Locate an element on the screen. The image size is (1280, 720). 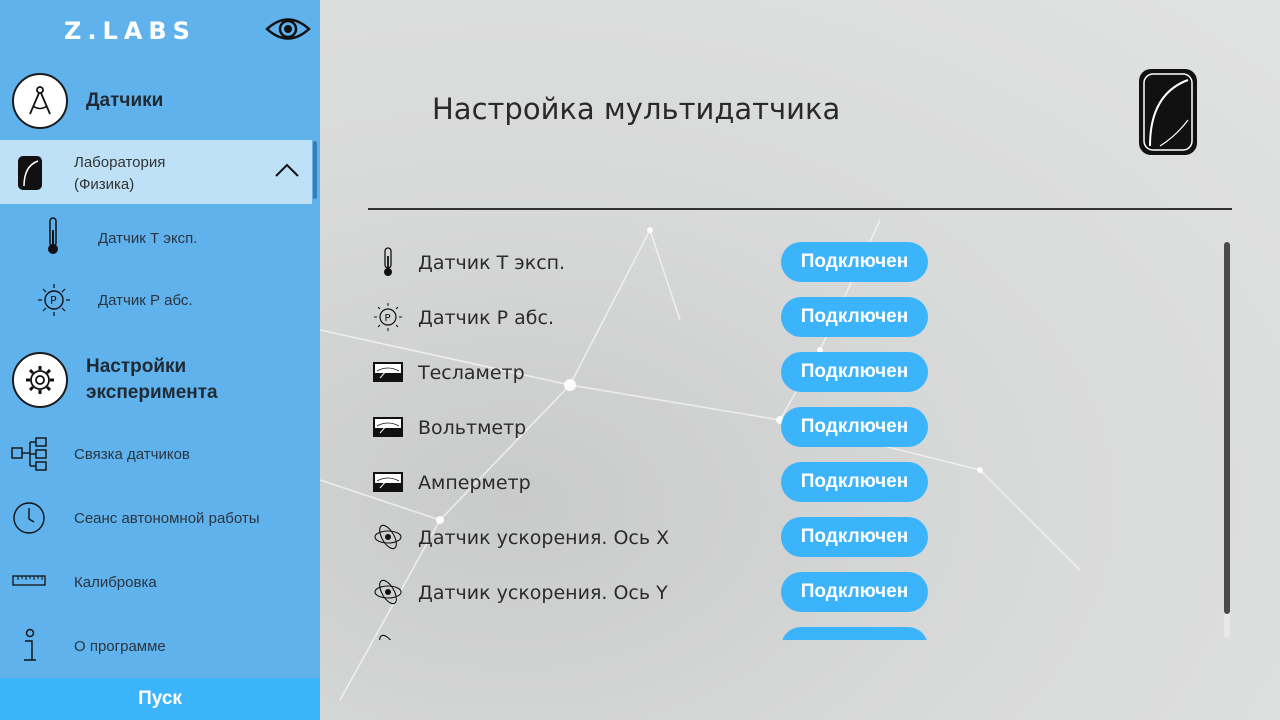
sensor-name: Вольтметр is located at coordinates (472, 428).